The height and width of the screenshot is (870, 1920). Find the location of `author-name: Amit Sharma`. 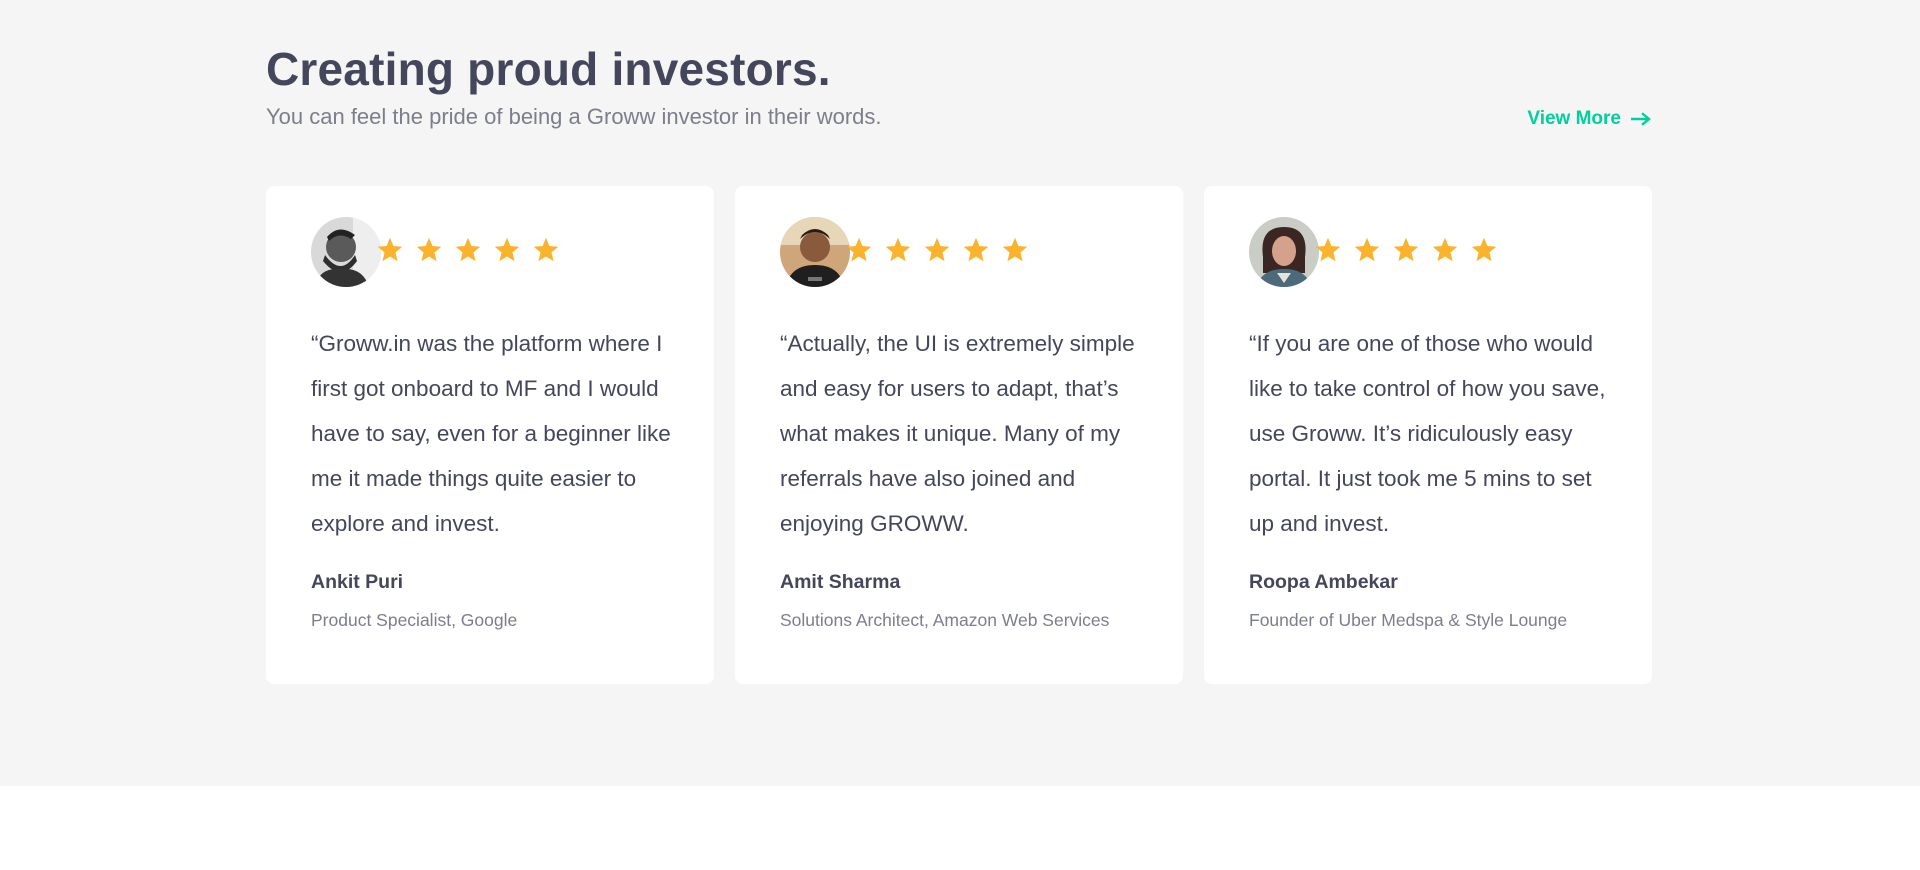

author-name: Amit Sharma is located at coordinates (840, 582).